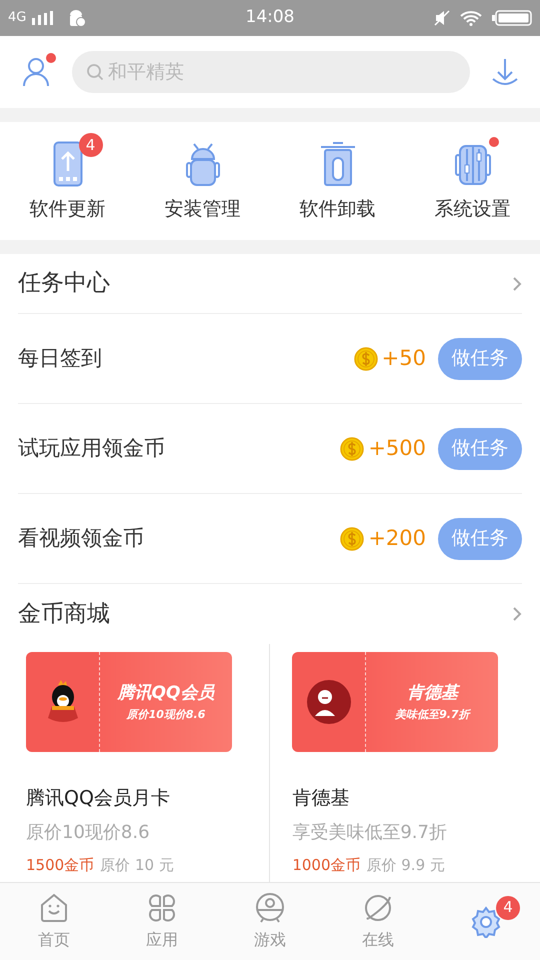 Image resolution: width=540 pixels, height=960 pixels. What do you see at coordinates (203, 163) in the screenshot?
I see `robot-icon` at bounding box center [203, 163].